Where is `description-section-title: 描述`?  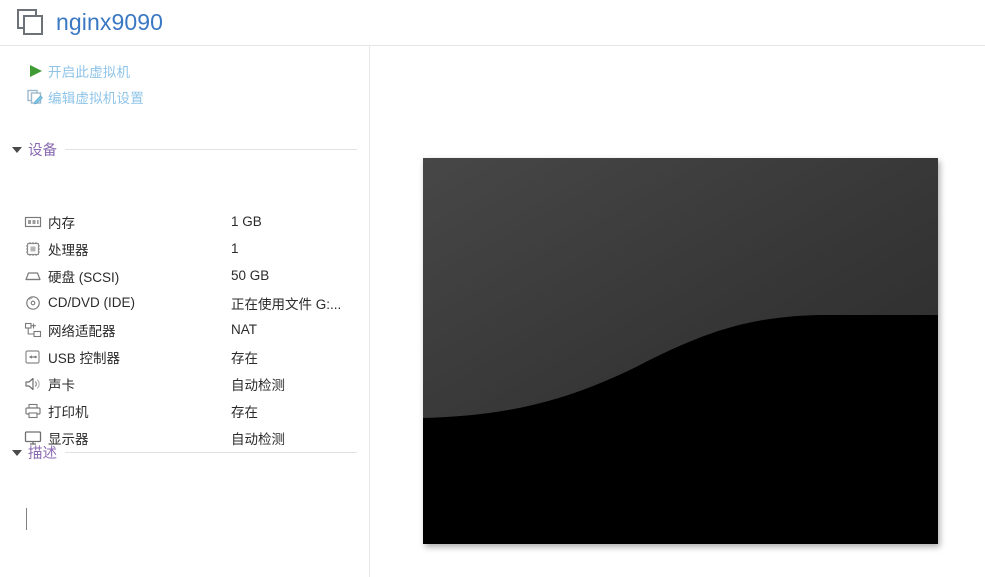
description-section-title: 描述 is located at coordinates (42, 454).